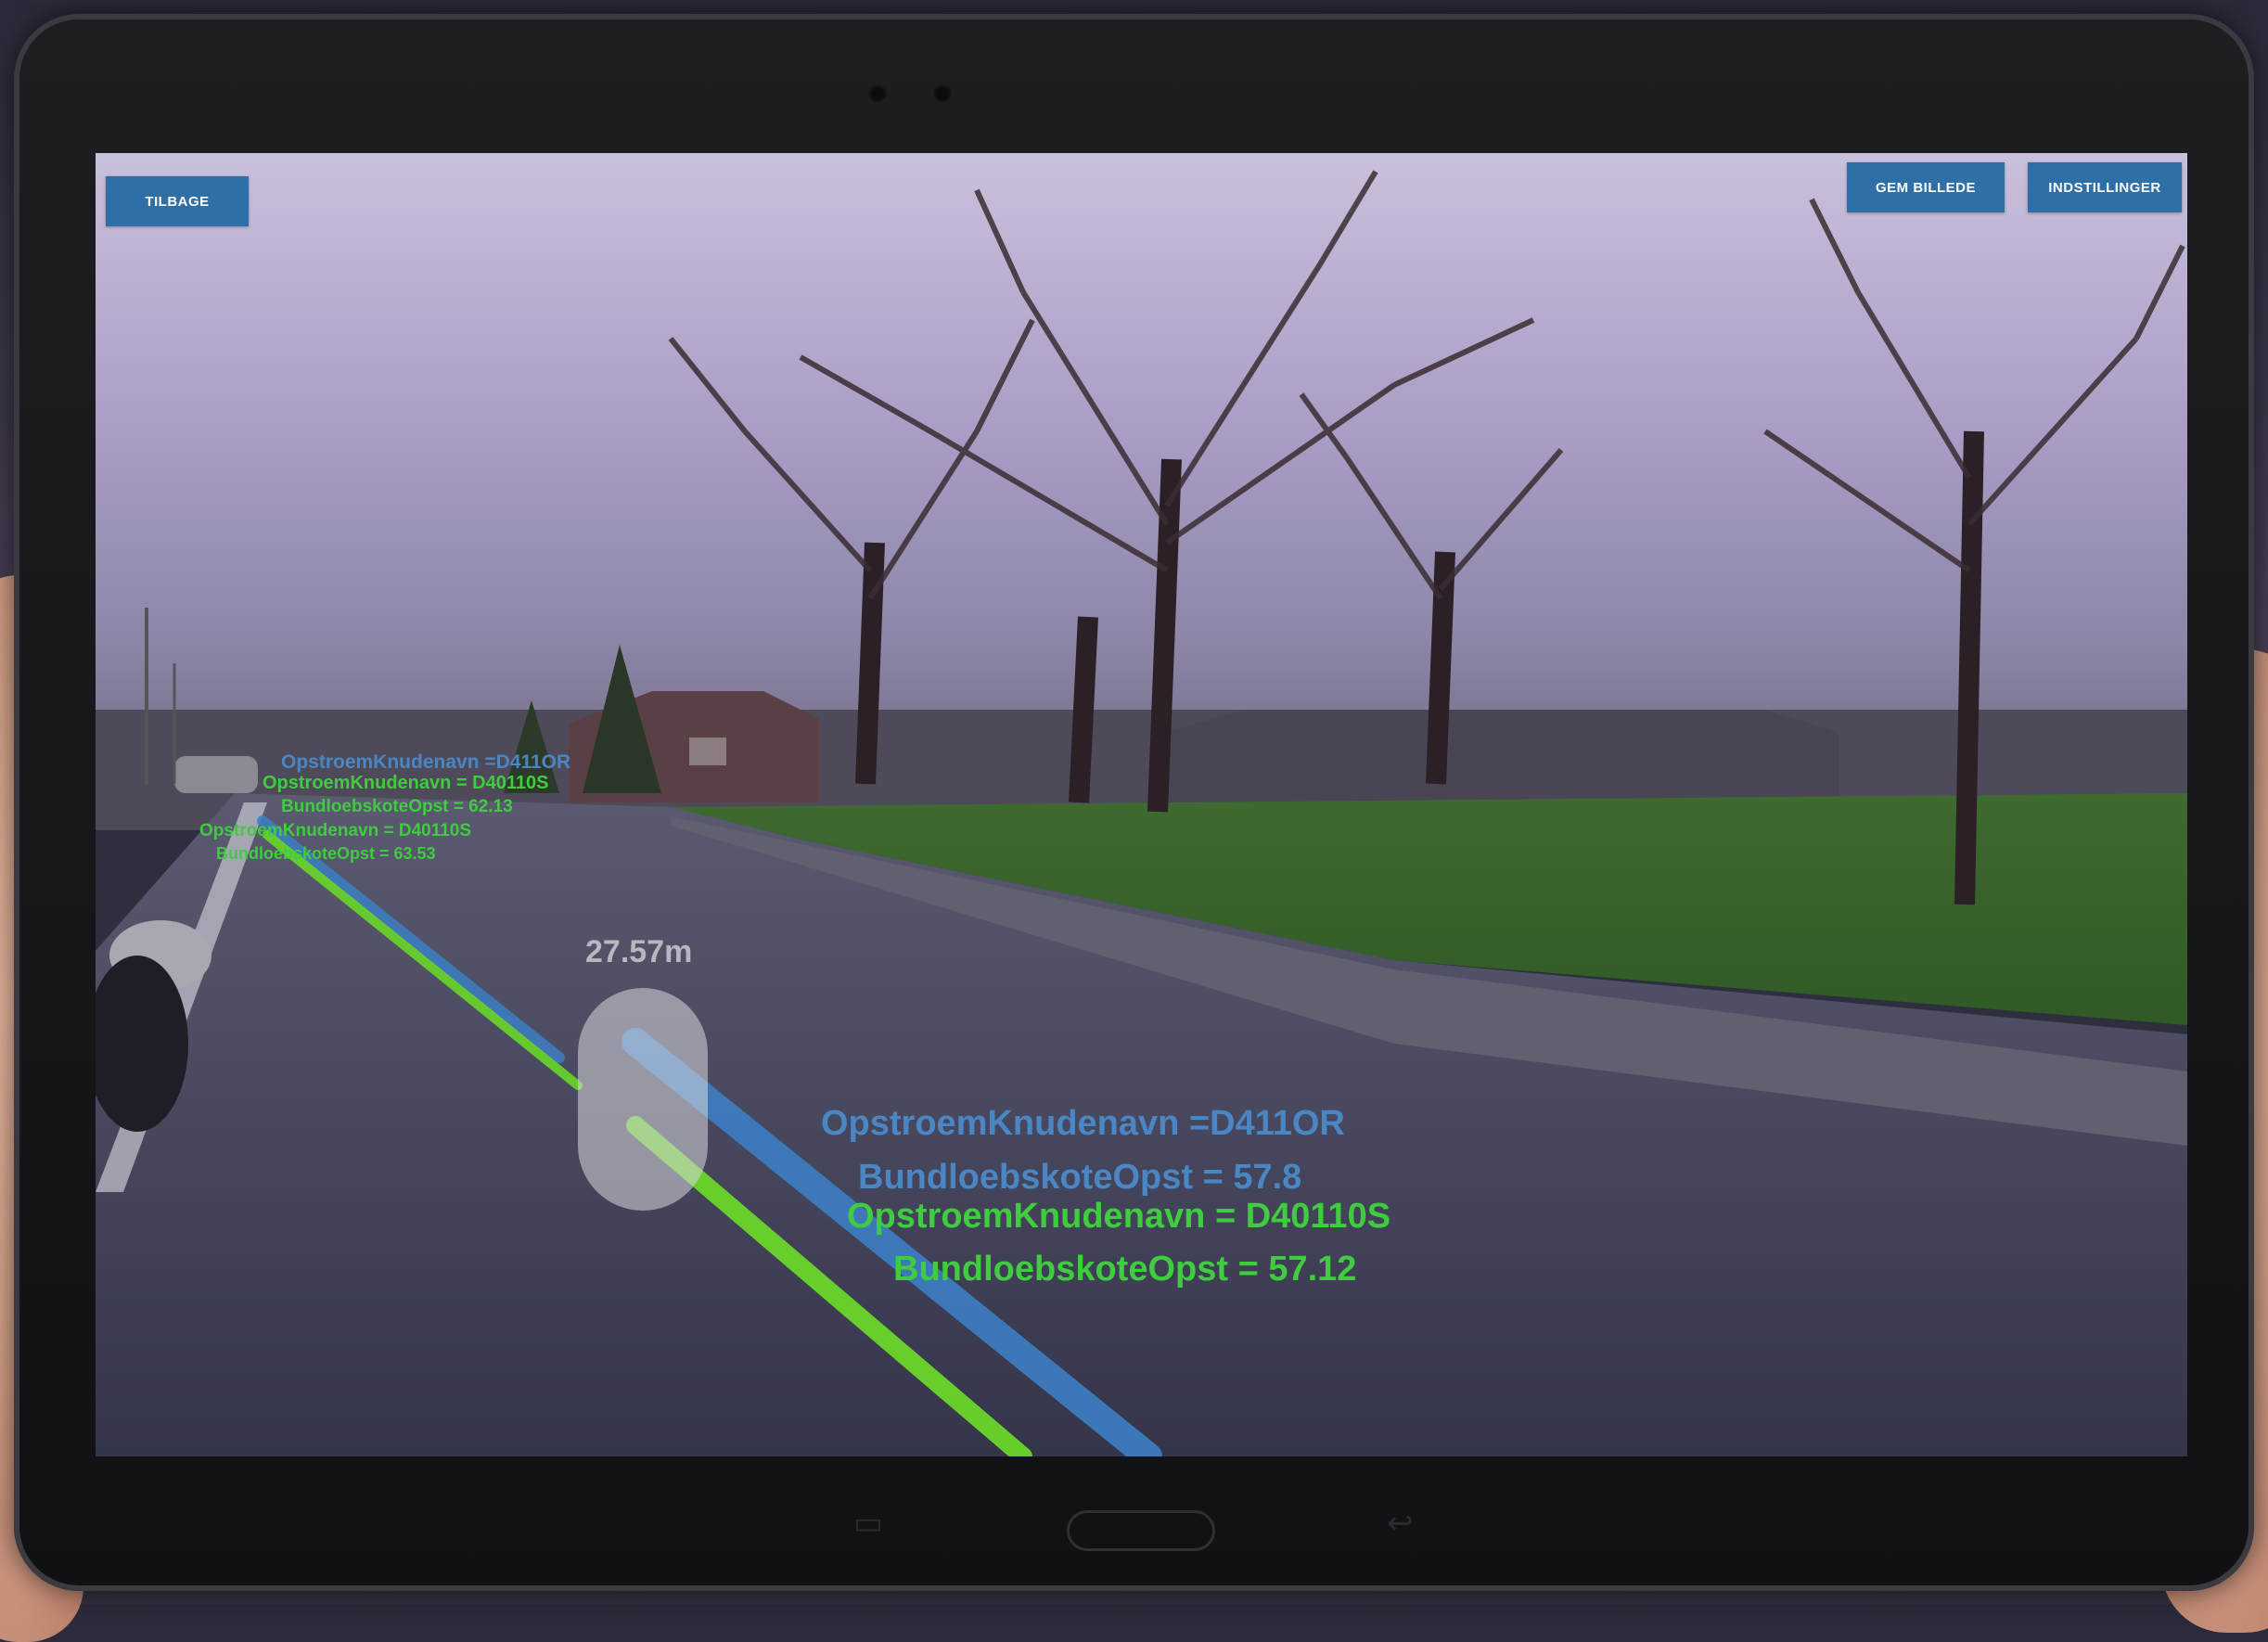 The height and width of the screenshot is (1642, 2268). I want to click on far-blue-node-label: OpstroemKnudenavn =D411OR, so click(426, 762).